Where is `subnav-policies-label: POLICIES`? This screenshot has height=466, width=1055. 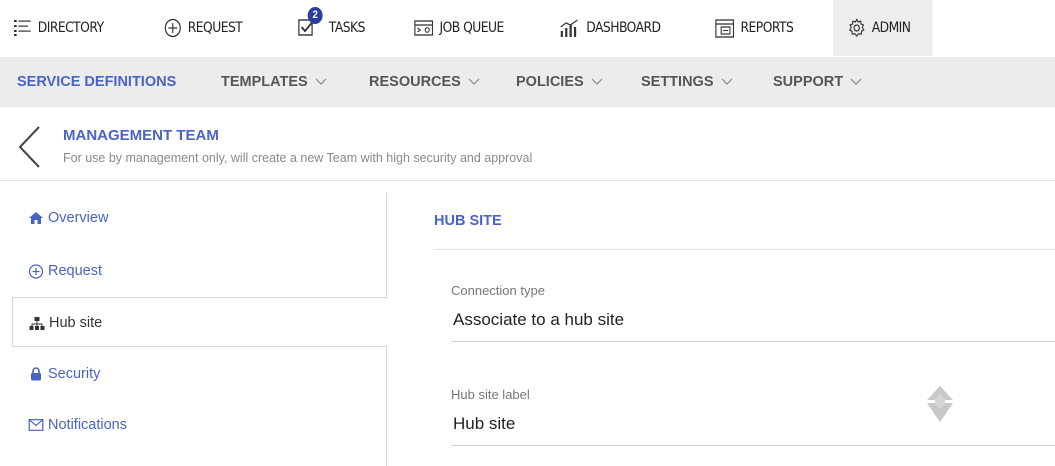
subnav-policies-label: POLICIES is located at coordinates (550, 82).